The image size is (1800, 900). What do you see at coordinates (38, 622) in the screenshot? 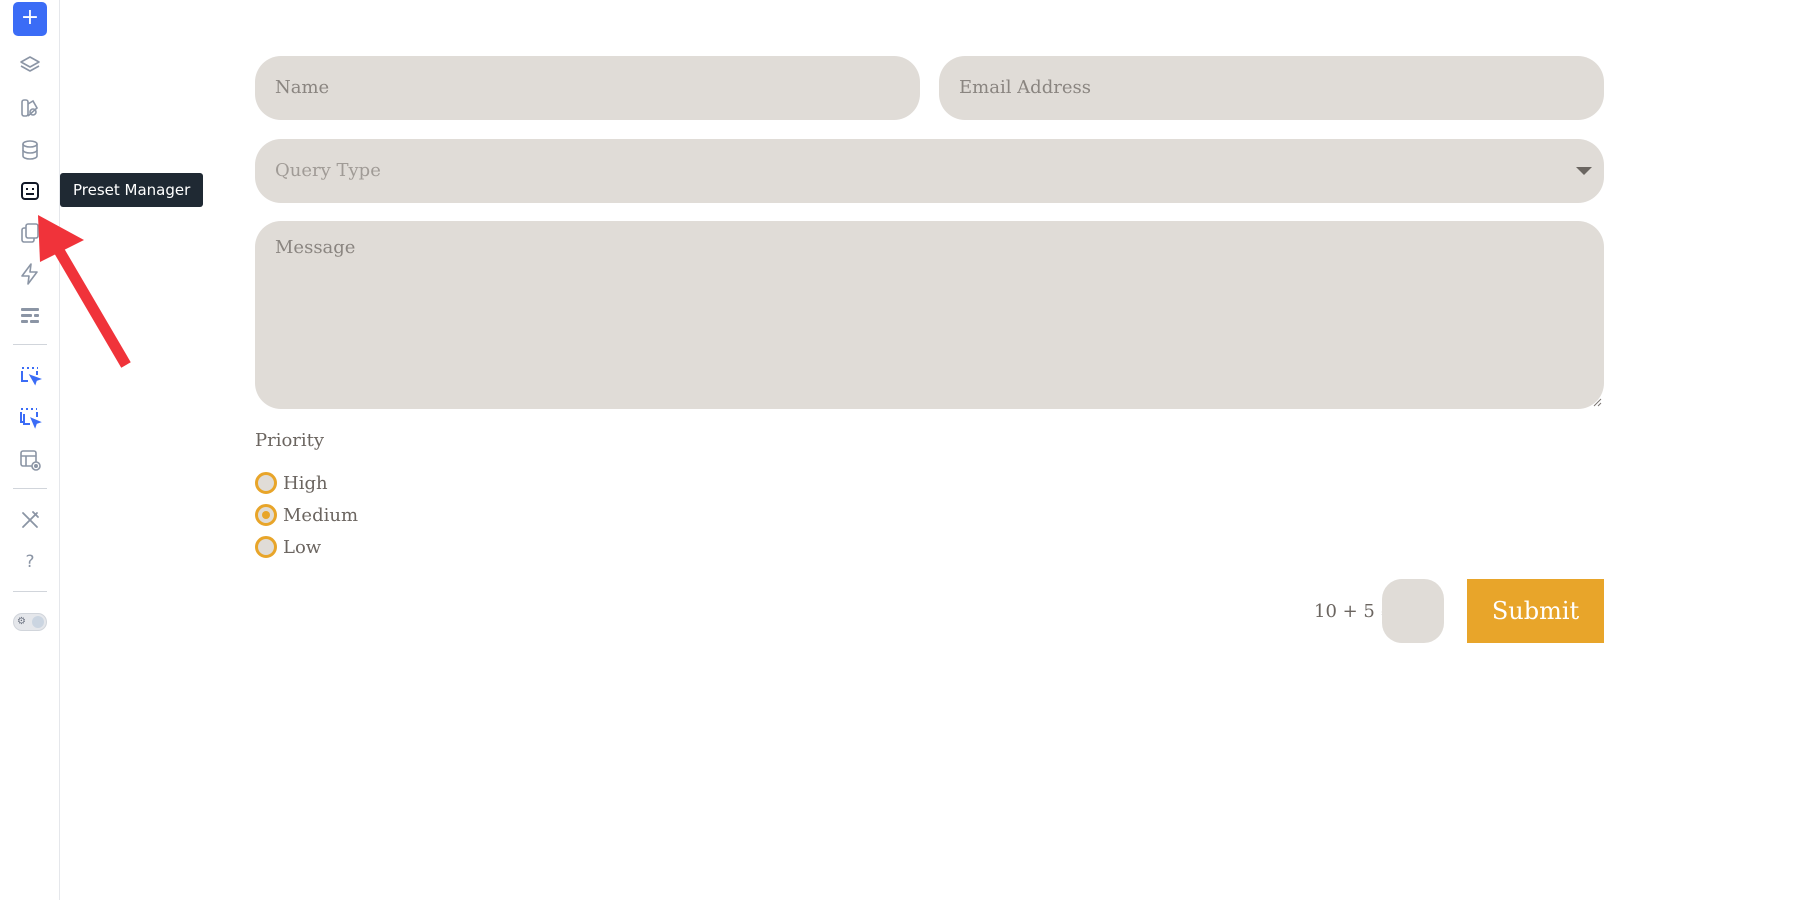
I see `toggle-knob` at bounding box center [38, 622].